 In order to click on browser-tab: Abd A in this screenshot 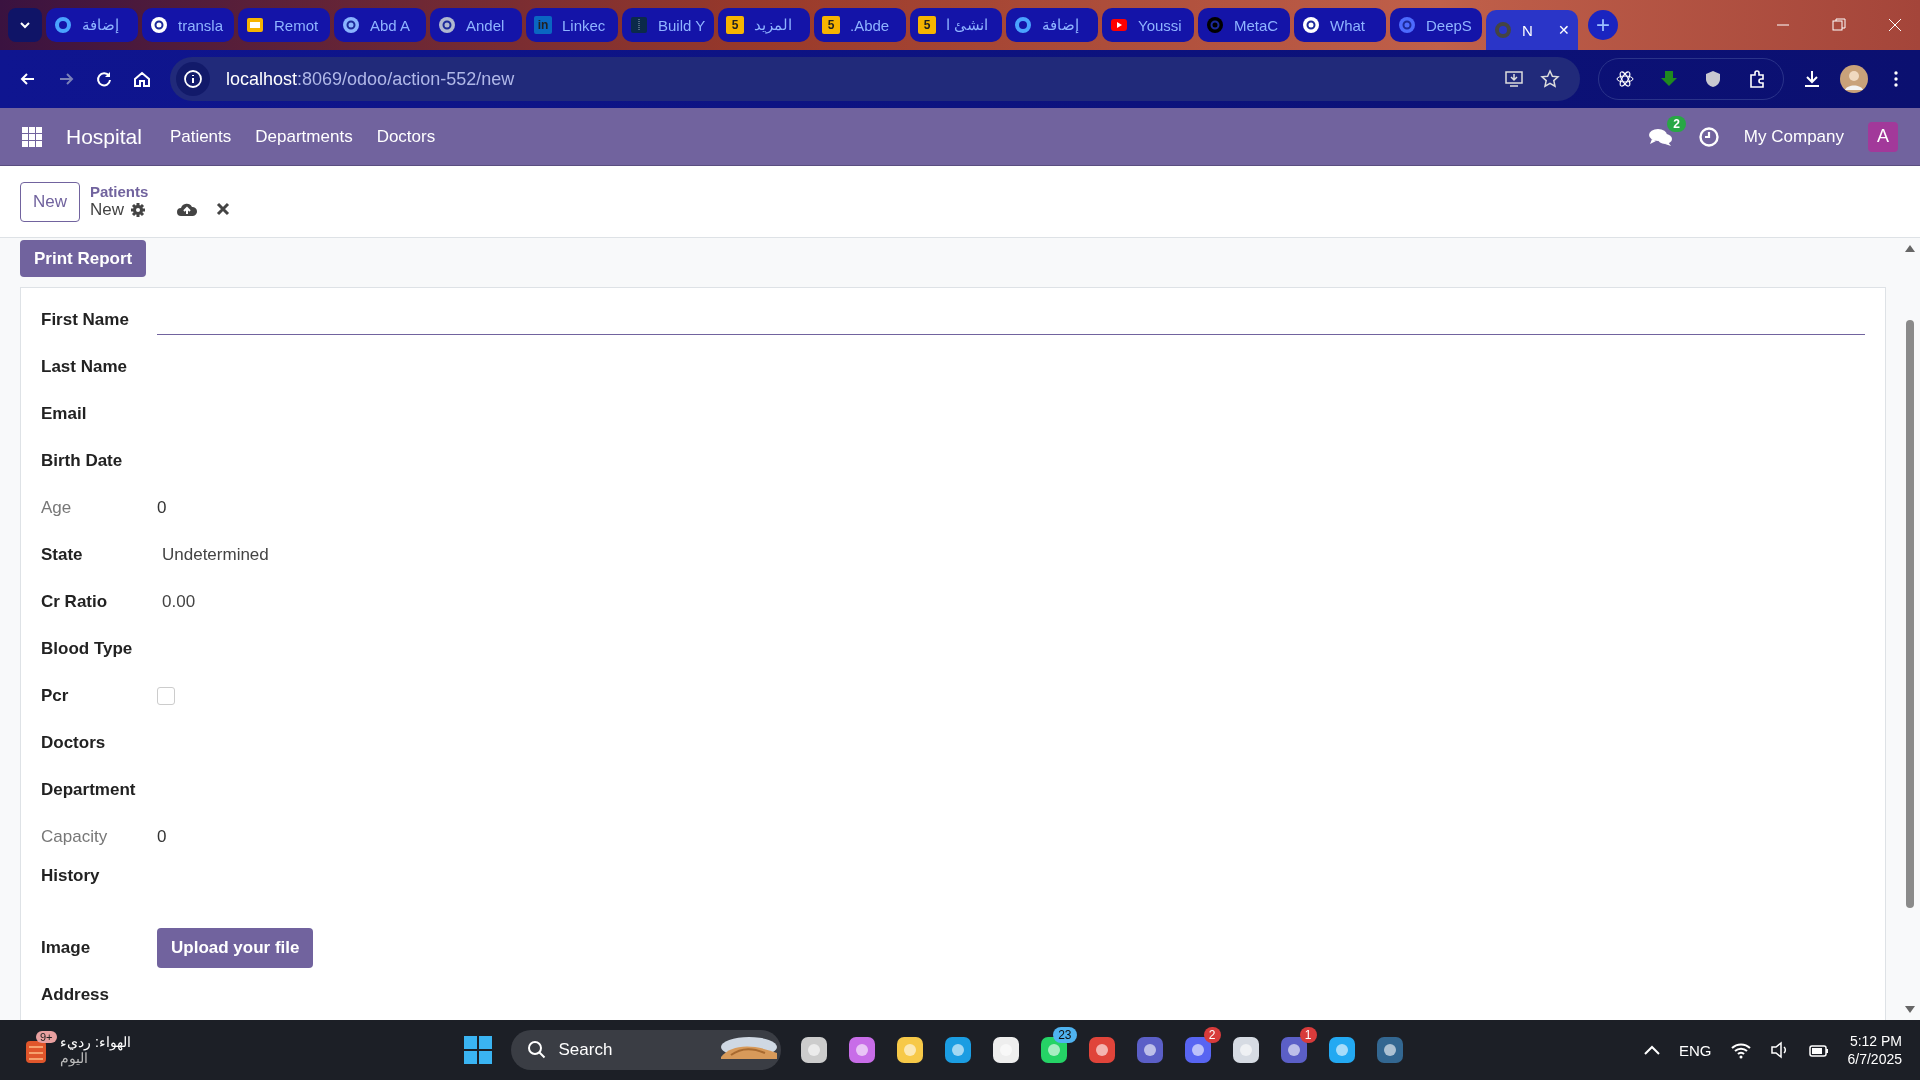, I will do `click(380, 25)`.